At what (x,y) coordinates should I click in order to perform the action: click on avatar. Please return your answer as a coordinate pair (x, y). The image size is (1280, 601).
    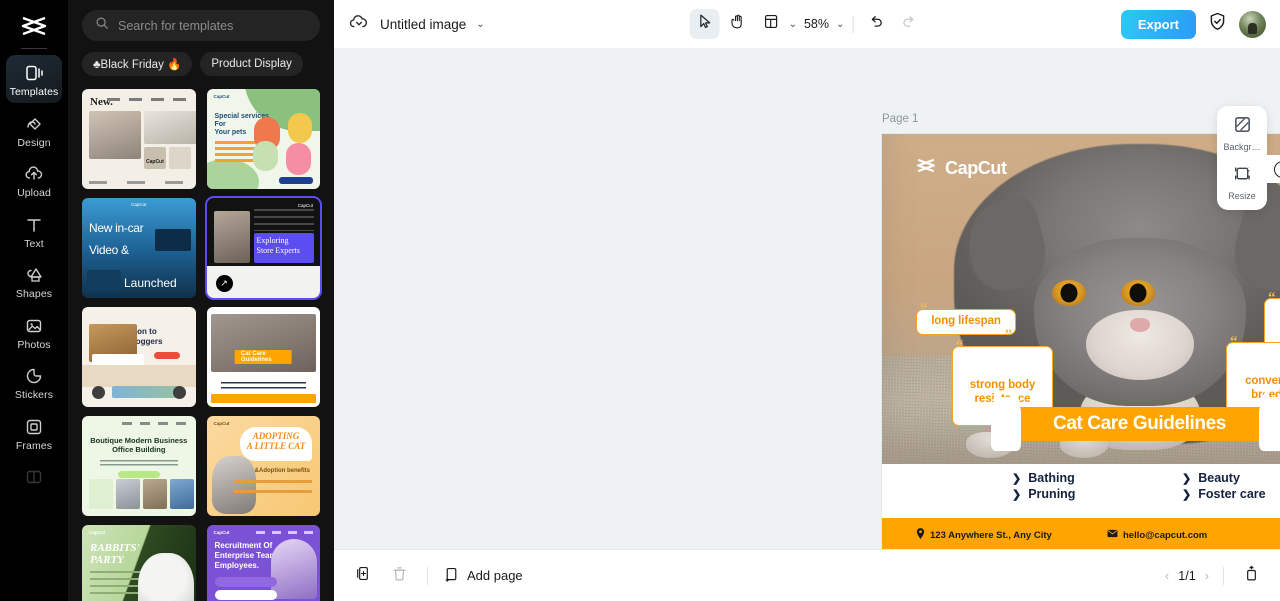
    Looking at the image, I should click on (1252, 24).